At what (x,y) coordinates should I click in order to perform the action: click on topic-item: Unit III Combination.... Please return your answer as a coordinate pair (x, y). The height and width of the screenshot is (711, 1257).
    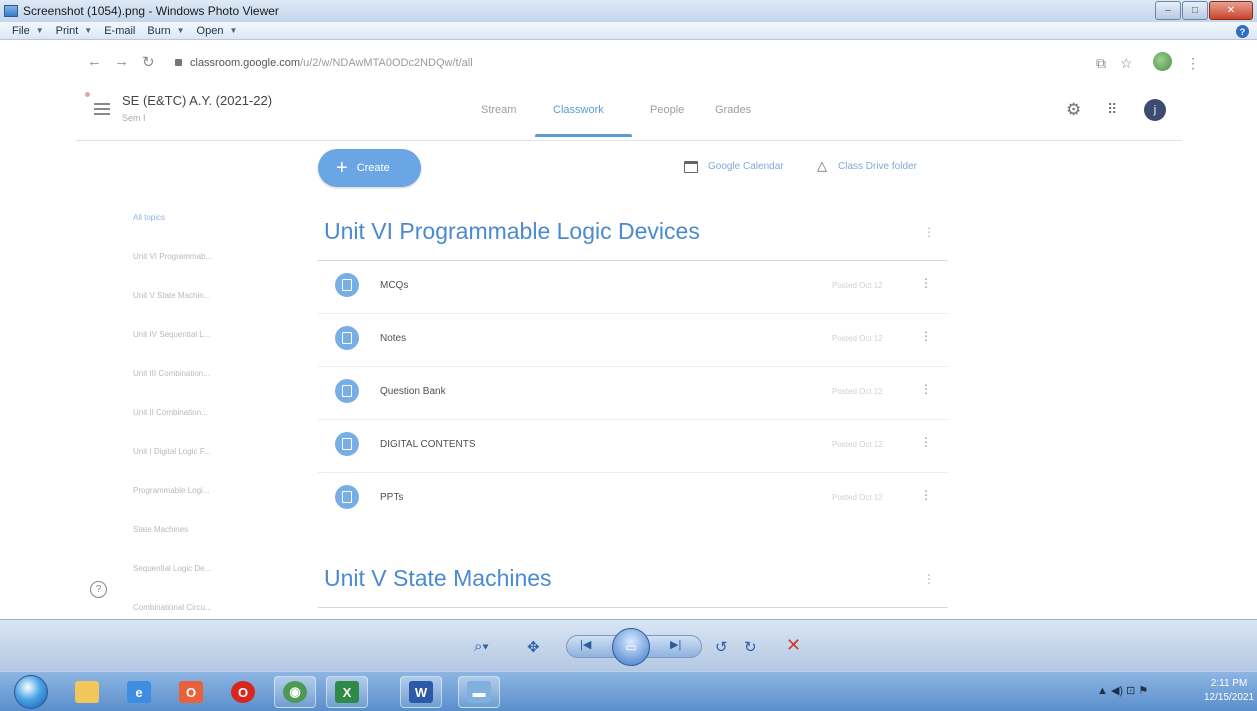
    Looking at the image, I should click on (203, 388).